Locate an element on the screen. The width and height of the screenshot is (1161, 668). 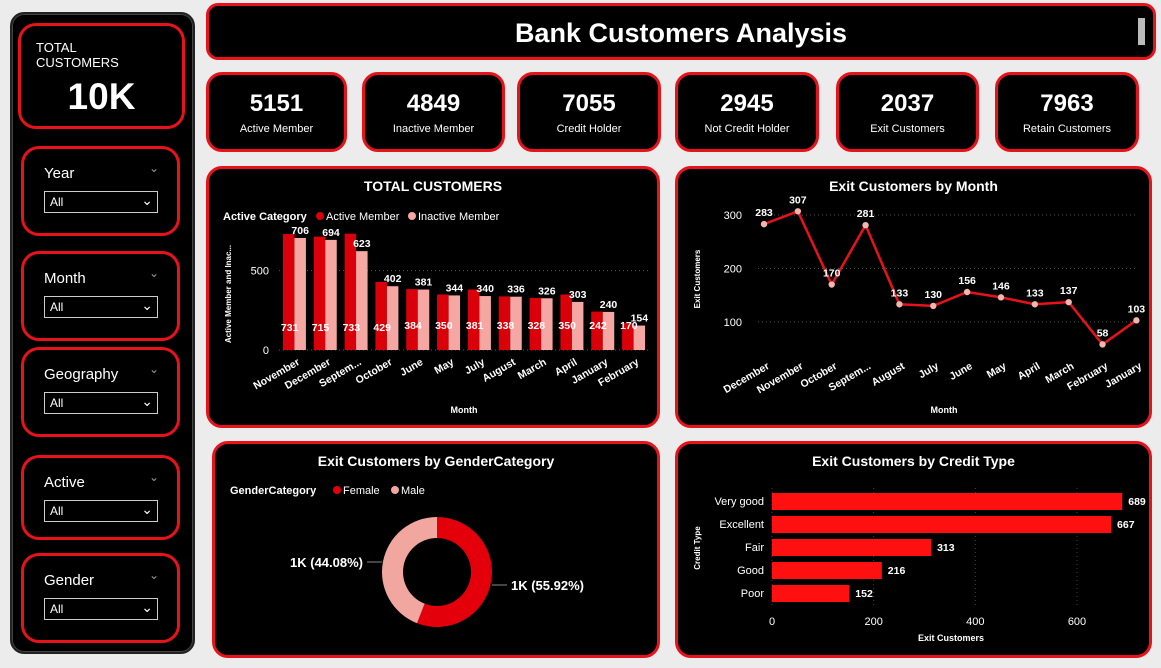
x-tick-label: 200 is located at coordinates (873, 622).